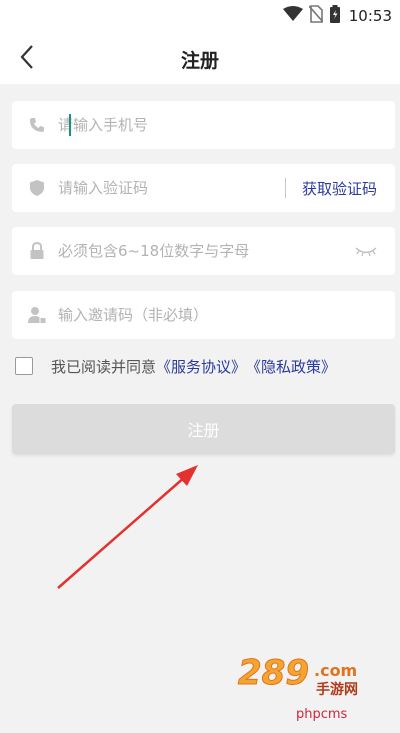  Describe the element at coordinates (226, 125) in the screenshot. I see `phone-input` at that location.